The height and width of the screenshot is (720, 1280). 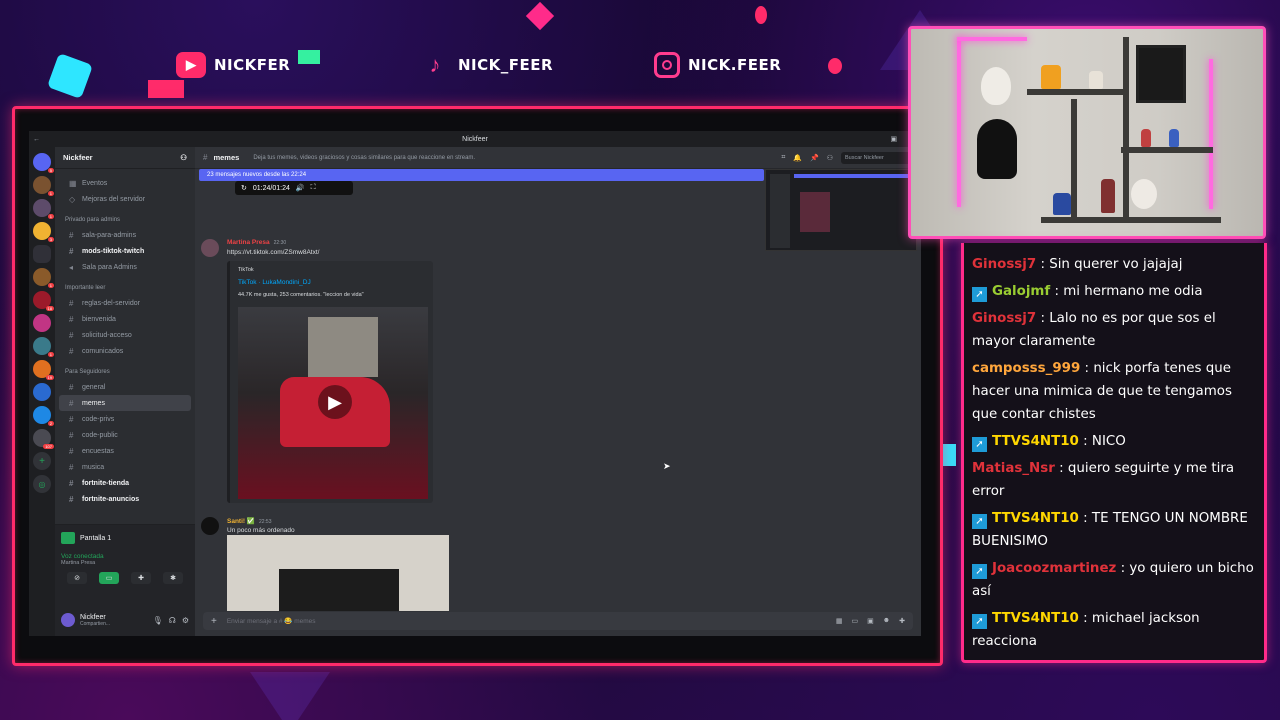 I want to click on inbox-icon: ▣, so click(x=893, y=139).